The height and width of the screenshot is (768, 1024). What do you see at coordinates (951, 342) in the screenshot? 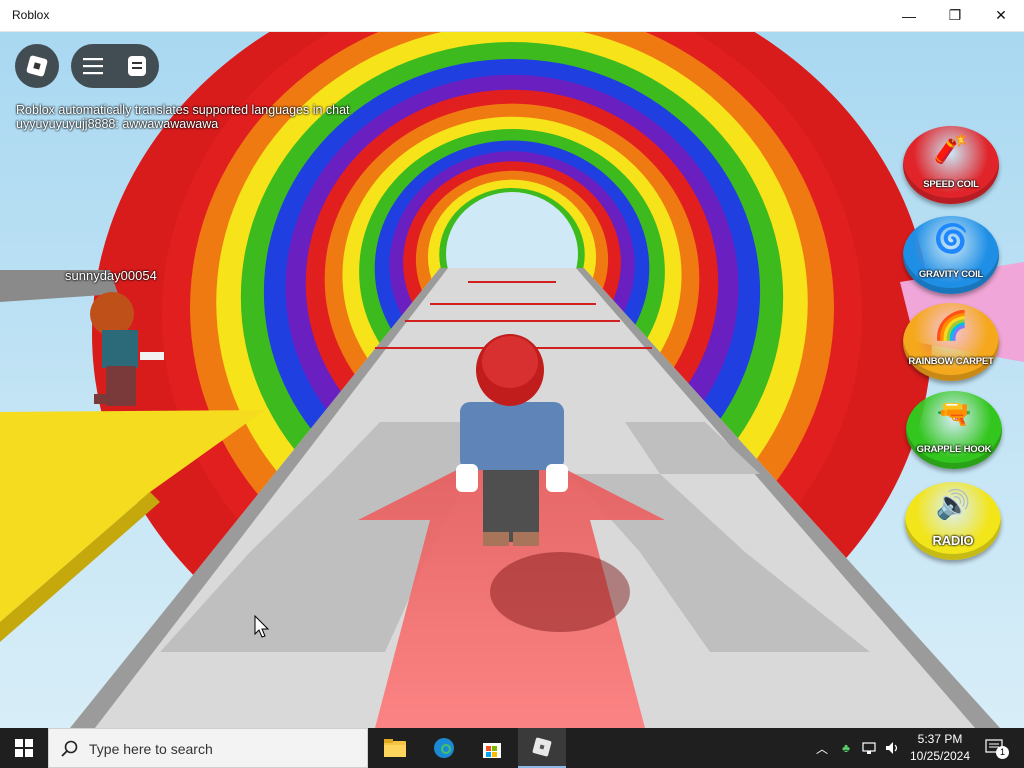
I see `rainbow-carpet-button: 🌈 RAINBOW CARPET` at bounding box center [951, 342].